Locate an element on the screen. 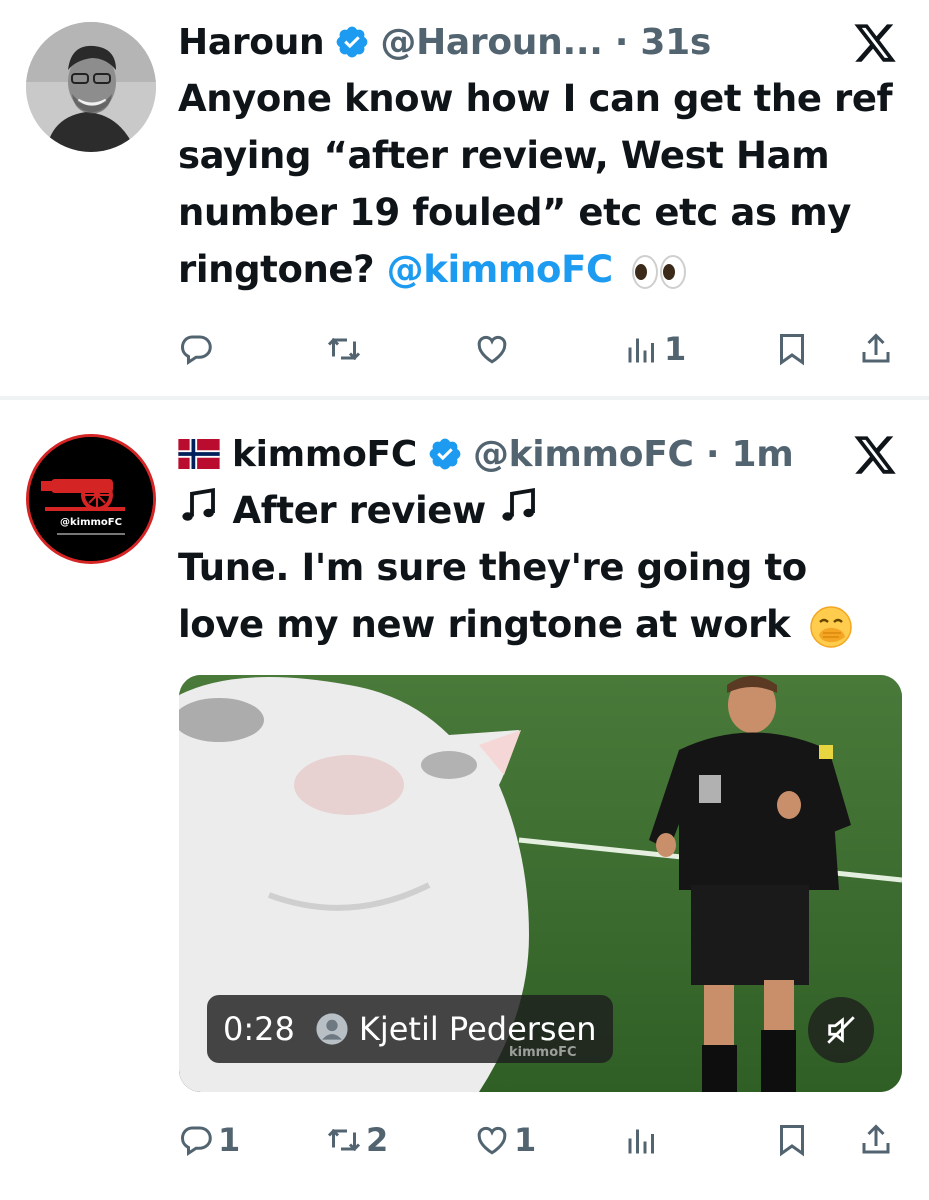 This screenshot has width=929, height=1200. like-button is located at coordinates (494, 349).